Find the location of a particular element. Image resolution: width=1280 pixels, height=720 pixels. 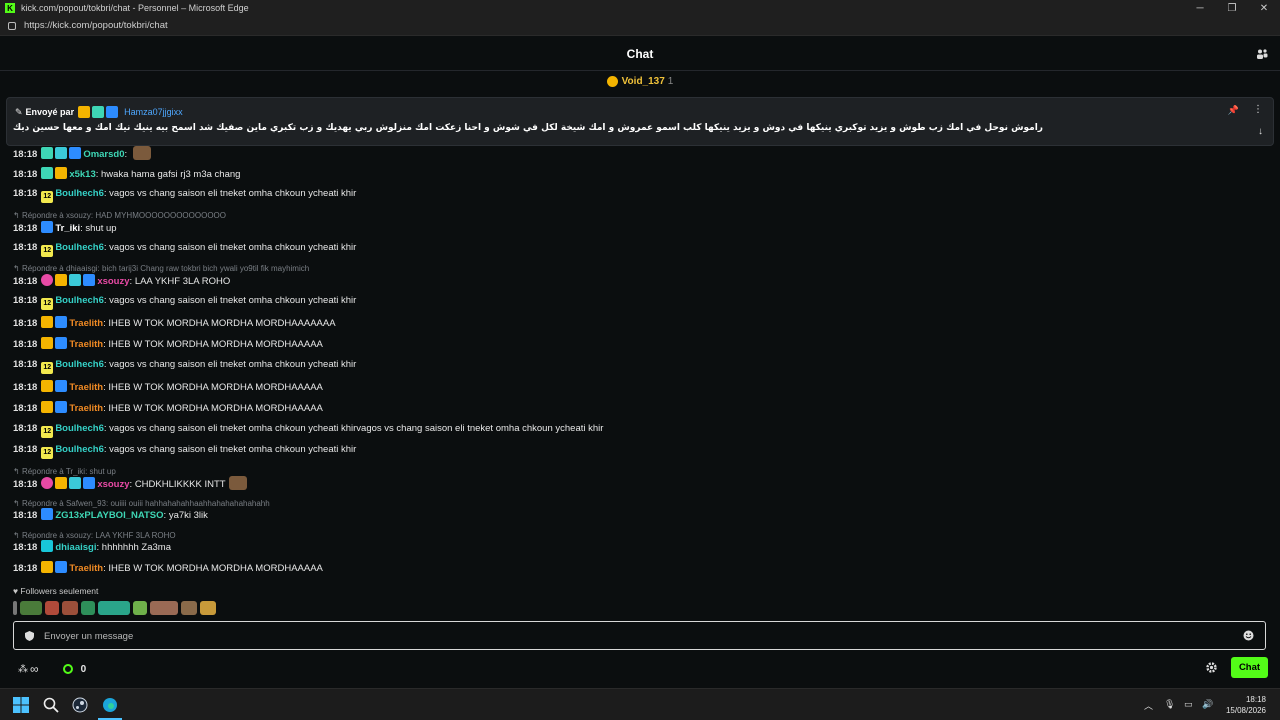

message-username: x5k13 is located at coordinates (82, 174).